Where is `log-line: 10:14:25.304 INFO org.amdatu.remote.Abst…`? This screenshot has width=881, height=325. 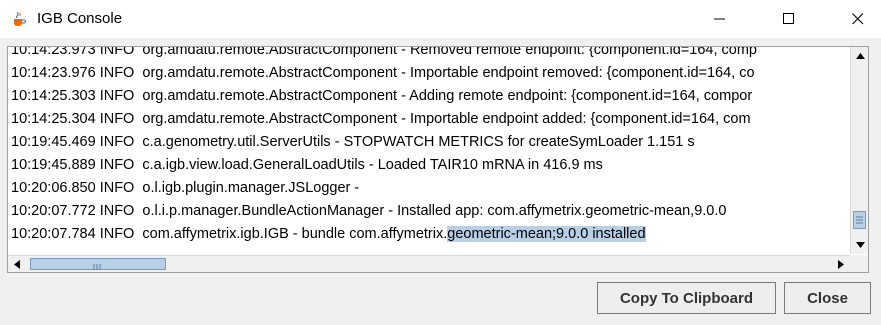
log-line: 10:14:25.304 INFO org.amdatu.remote.Abst… is located at coordinates (381, 119).